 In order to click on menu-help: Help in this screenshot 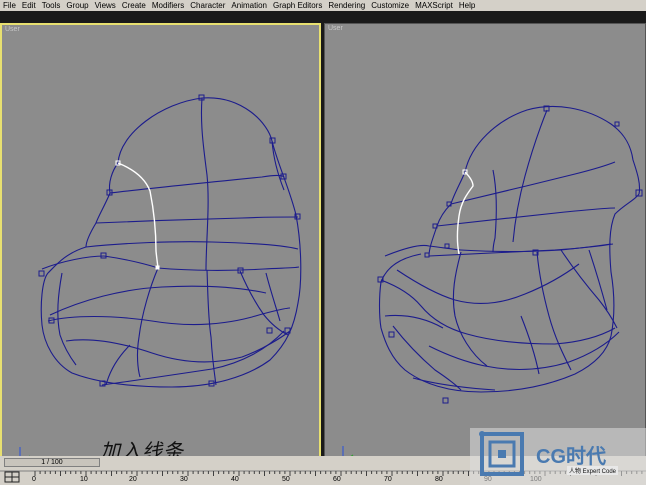, I will do `click(467, 5)`.